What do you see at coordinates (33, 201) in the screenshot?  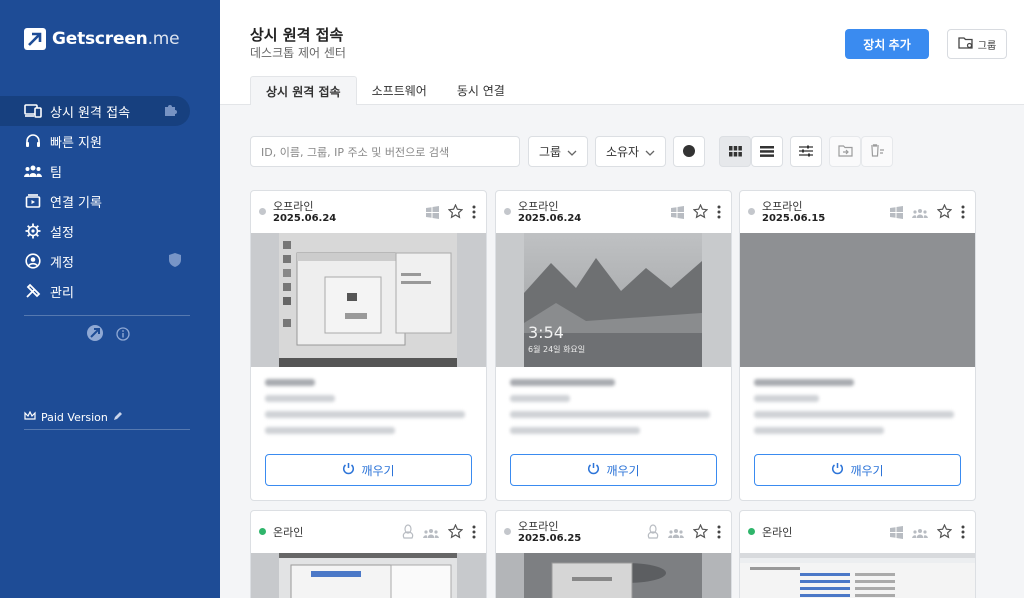 I see `history-icon` at bounding box center [33, 201].